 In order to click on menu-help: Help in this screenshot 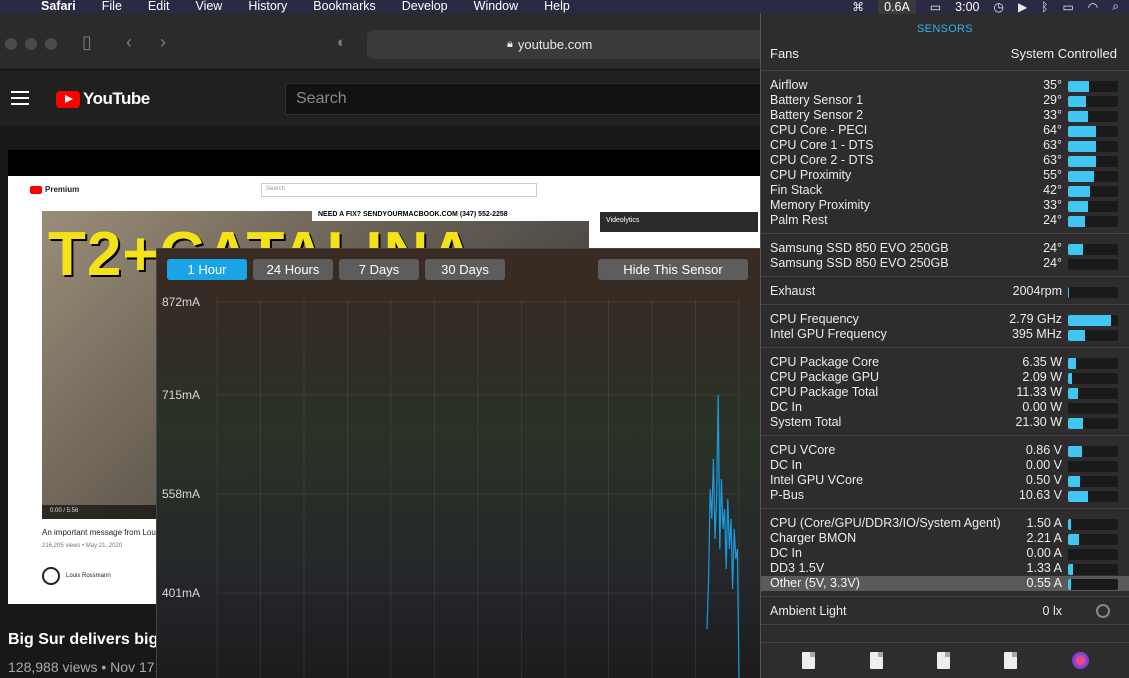, I will do `click(557, 6)`.